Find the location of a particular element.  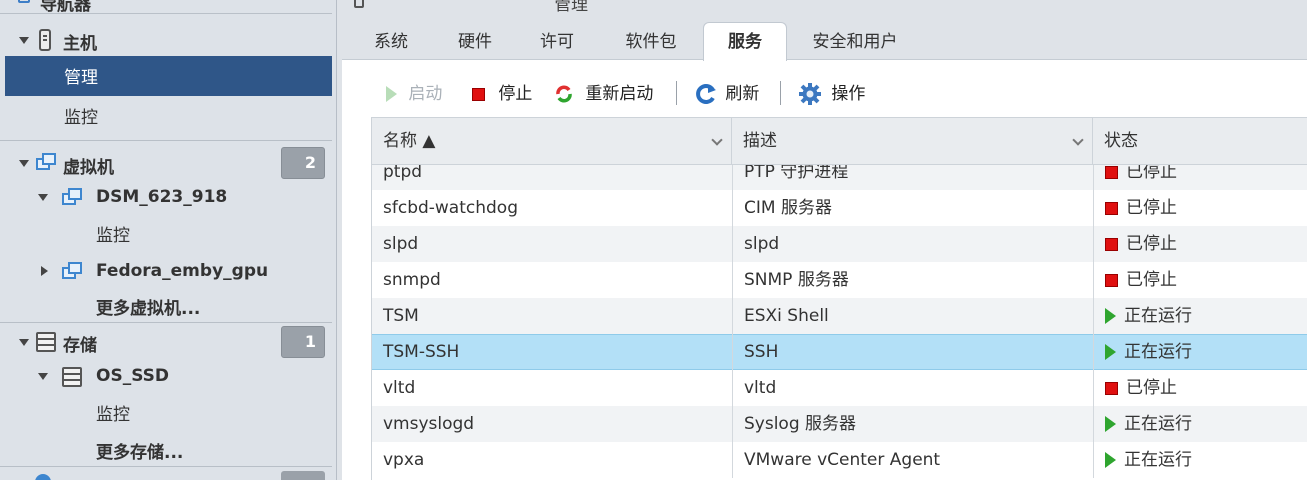

tab-bar: 系统 硬件 许可 软件包 服务 安全和用户 is located at coordinates (824, 39).